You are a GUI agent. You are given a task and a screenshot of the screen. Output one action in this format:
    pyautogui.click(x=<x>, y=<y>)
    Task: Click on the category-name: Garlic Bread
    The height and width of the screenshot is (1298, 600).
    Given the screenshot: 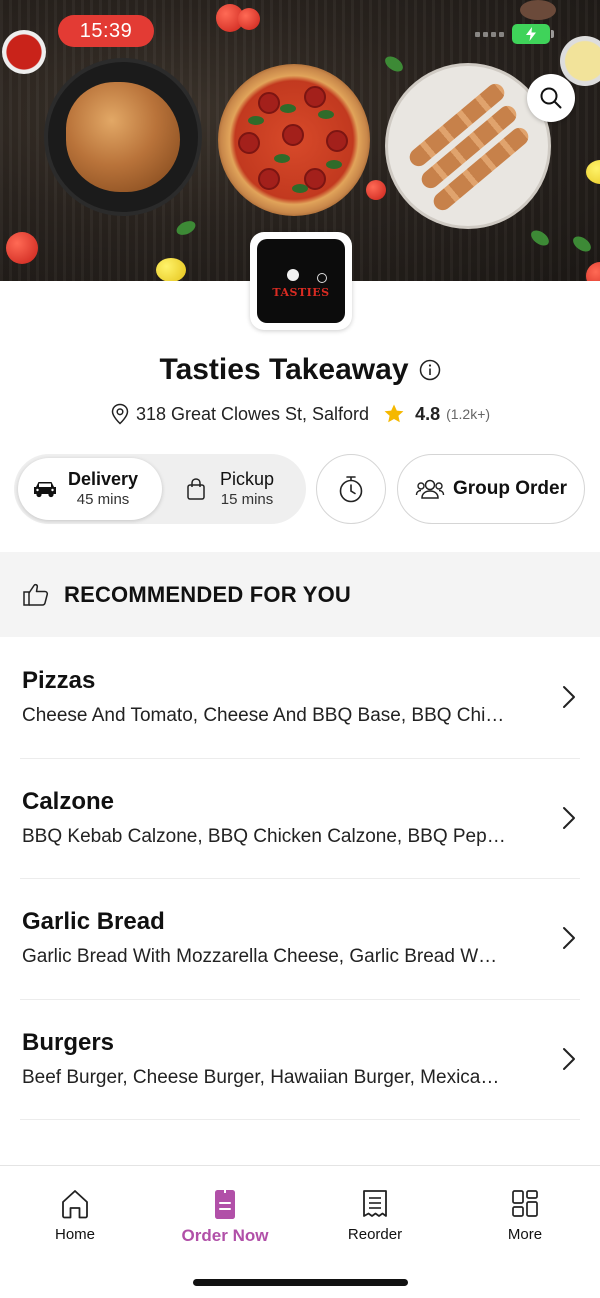 What is the action you would take?
    pyautogui.click(x=93, y=921)
    